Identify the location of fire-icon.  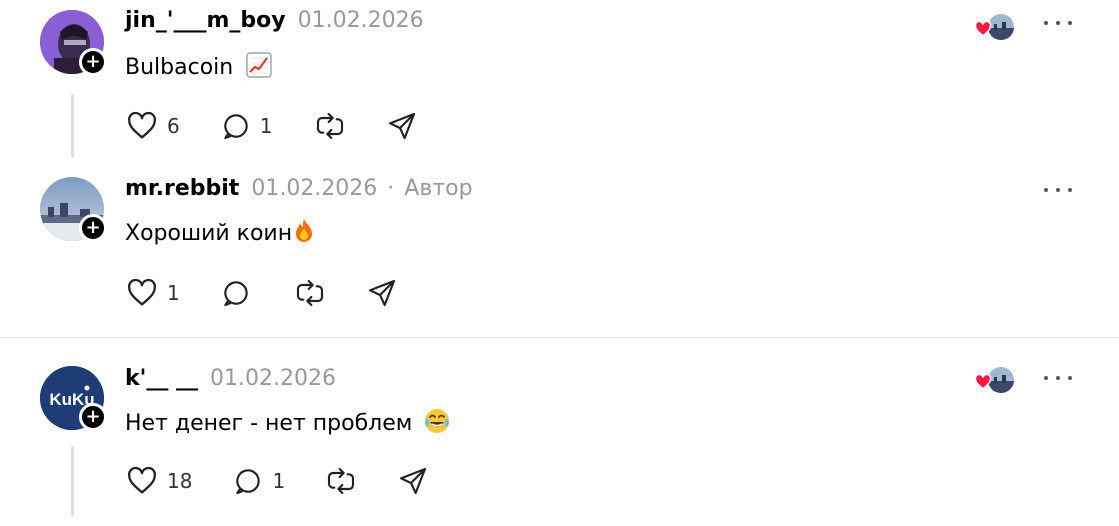
(304, 234).